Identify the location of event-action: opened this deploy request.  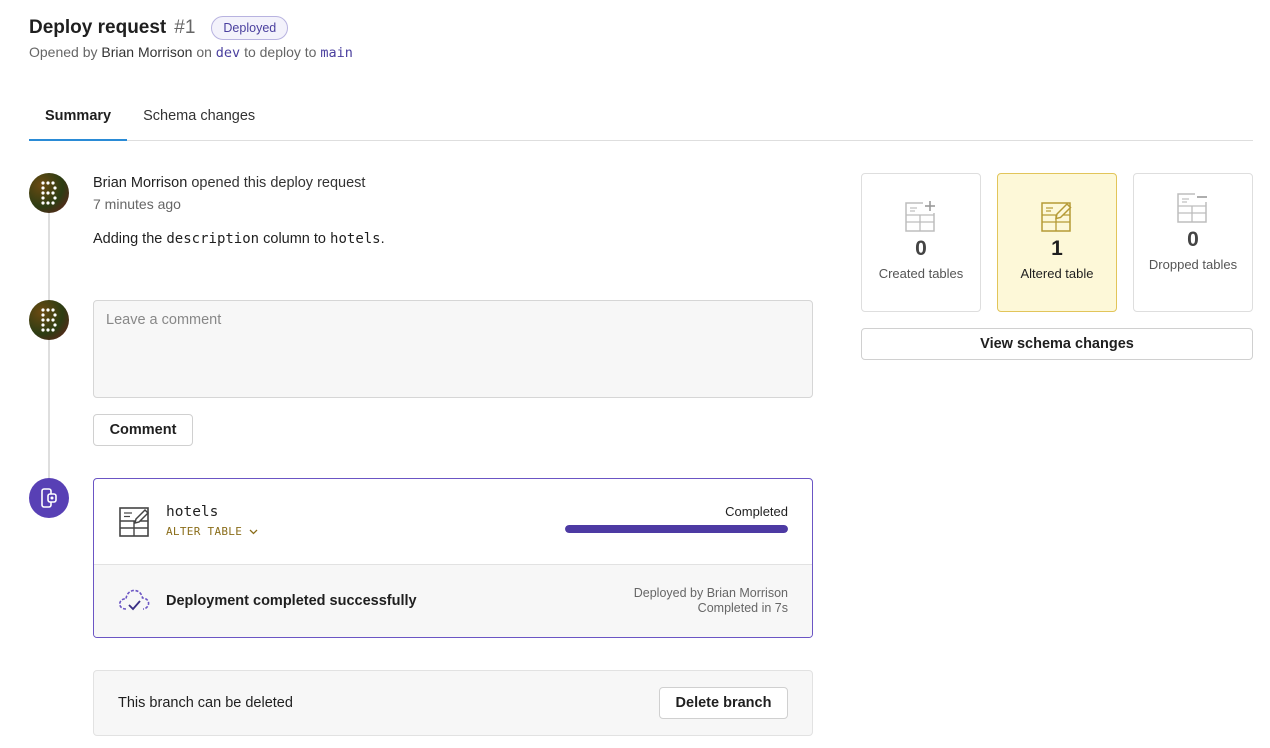
(278, 183).